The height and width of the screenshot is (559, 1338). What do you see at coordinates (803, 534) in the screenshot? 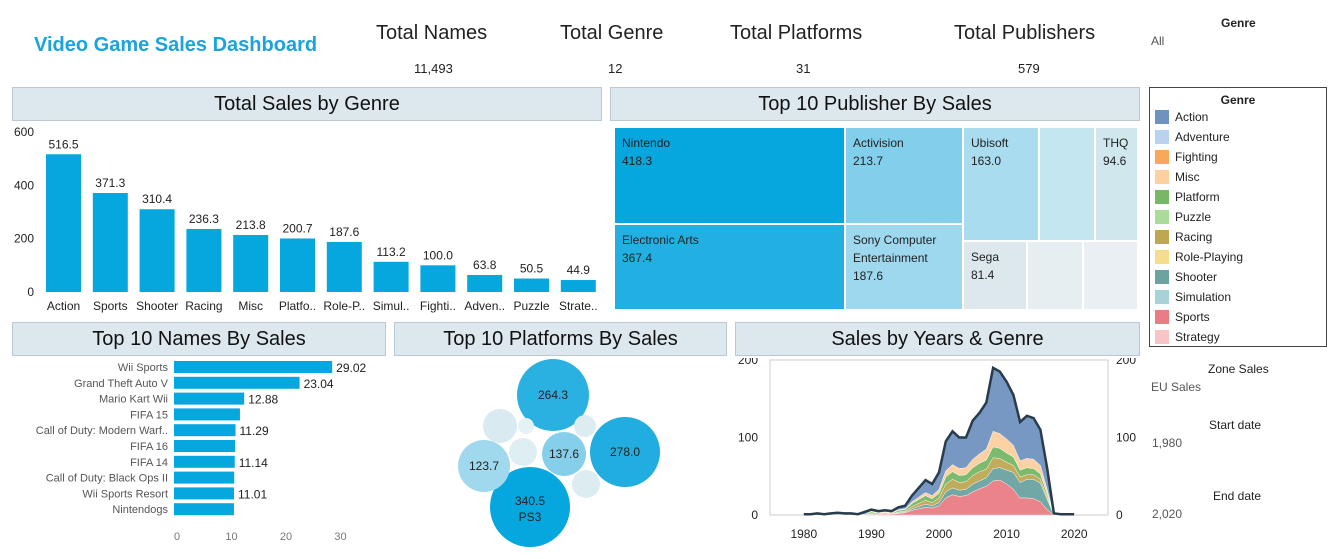
I see `x-tick-label: 1980` at bounding box center [803, 534].